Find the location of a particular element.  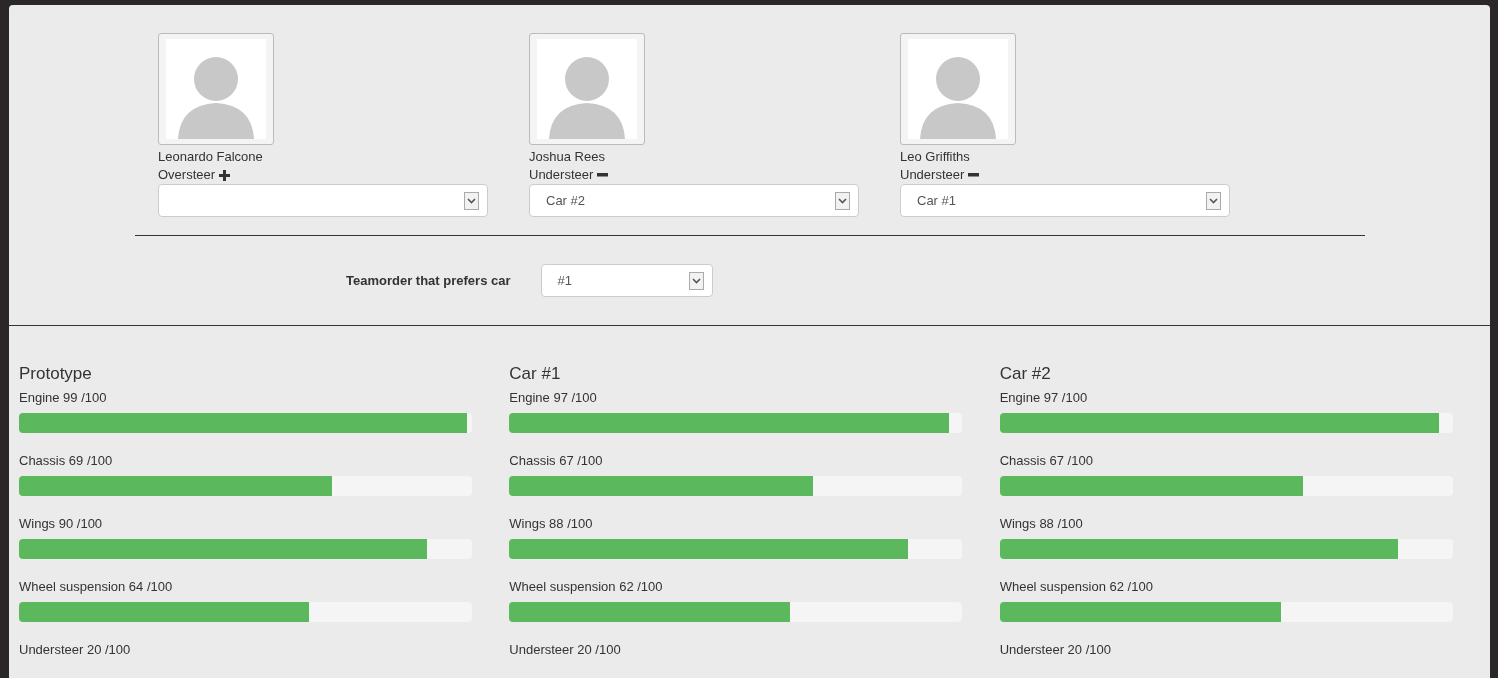

driver-name: Leonardo Falcone is located at coordinates (211, 157).